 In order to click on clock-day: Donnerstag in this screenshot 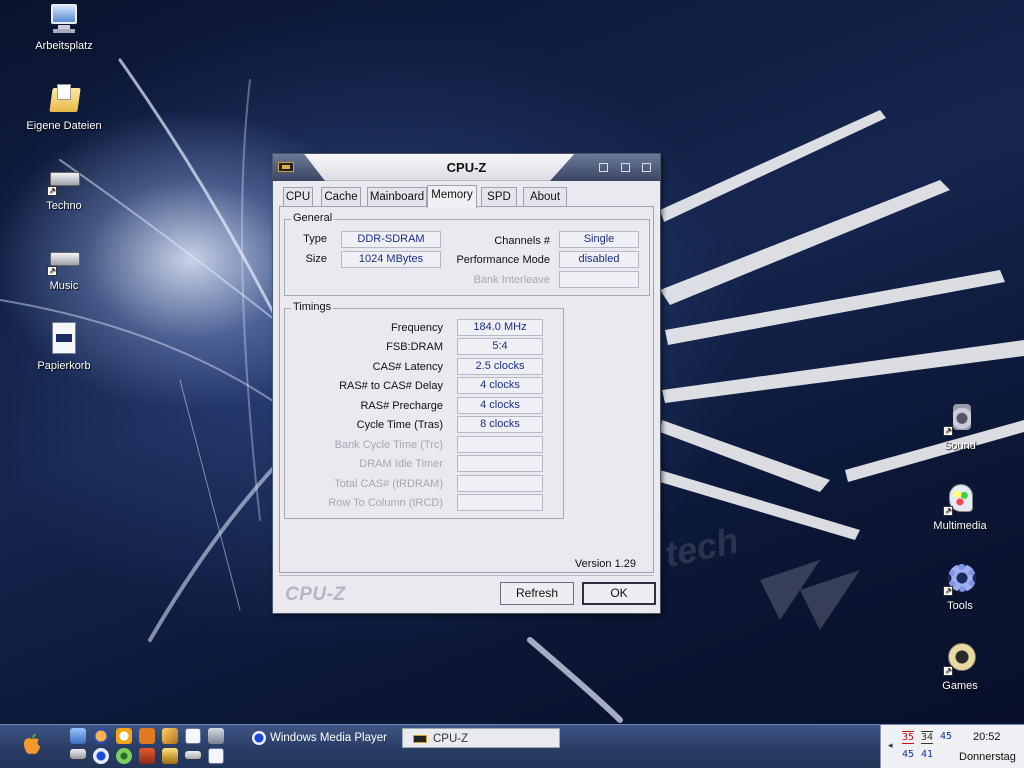, I will do `click(987, 757)`.